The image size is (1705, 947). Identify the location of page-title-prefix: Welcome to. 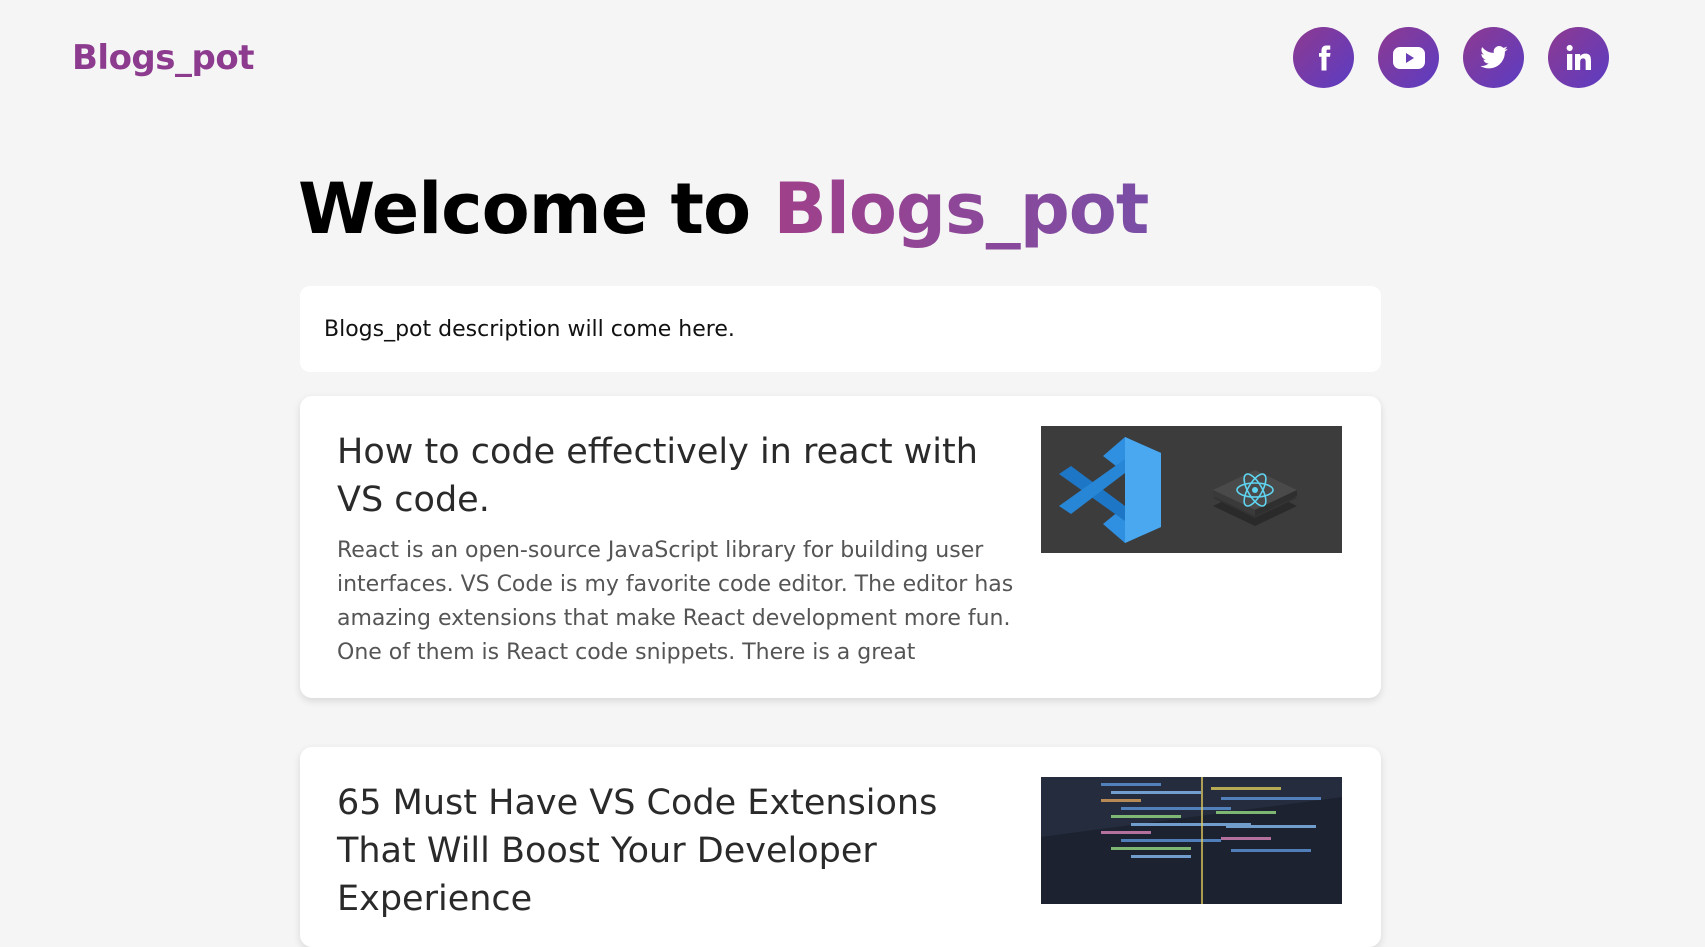
(536, 209).